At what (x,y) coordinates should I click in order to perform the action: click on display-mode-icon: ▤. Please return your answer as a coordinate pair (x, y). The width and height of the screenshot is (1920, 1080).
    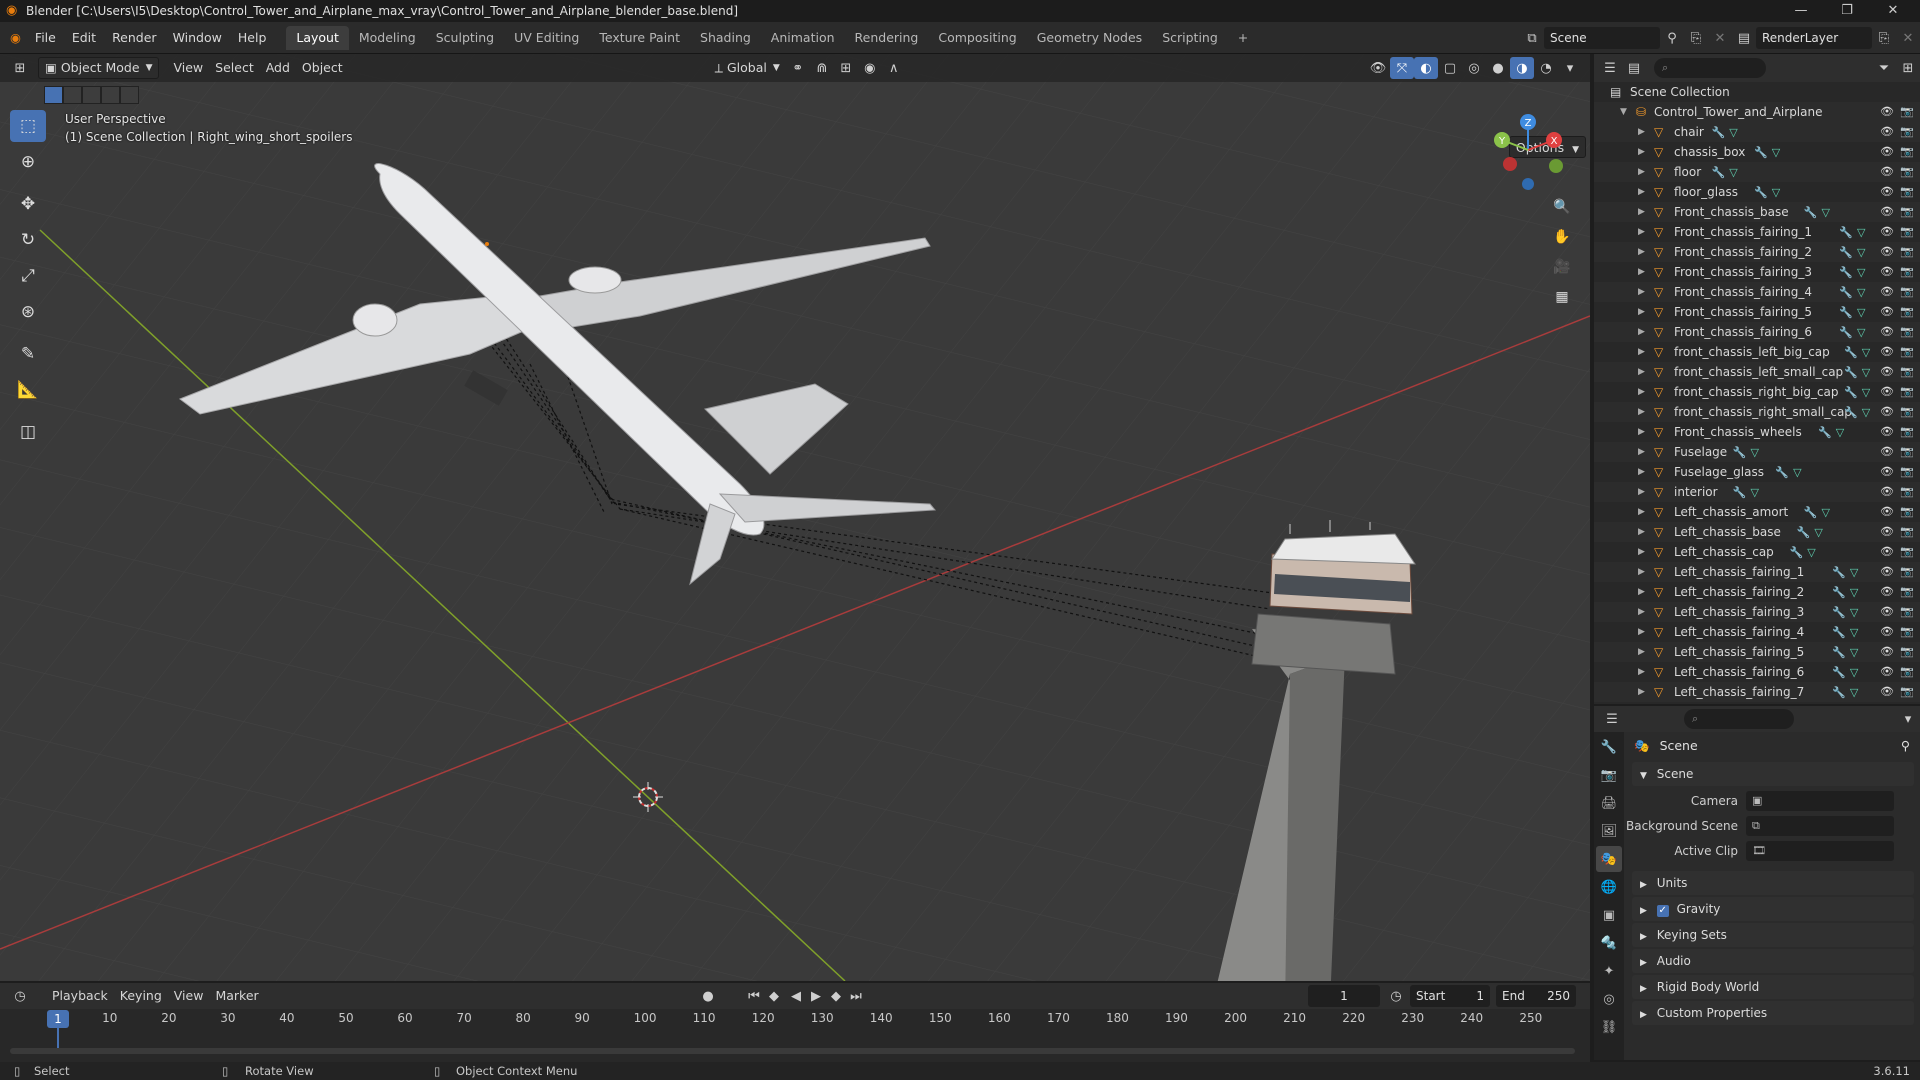
    Looking at the image, I should click on (1634, 68).